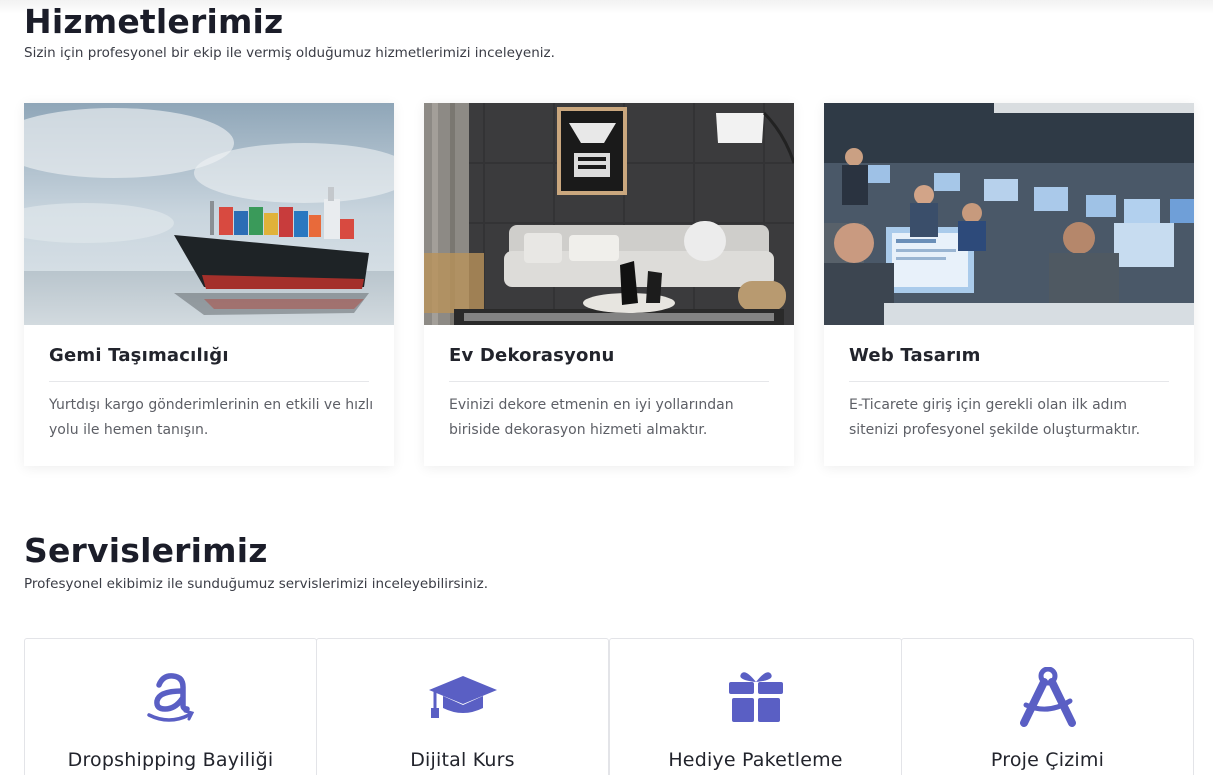 This screenshot has height=775, width=1213. I want to click on living-room-image, so click(609, 214).